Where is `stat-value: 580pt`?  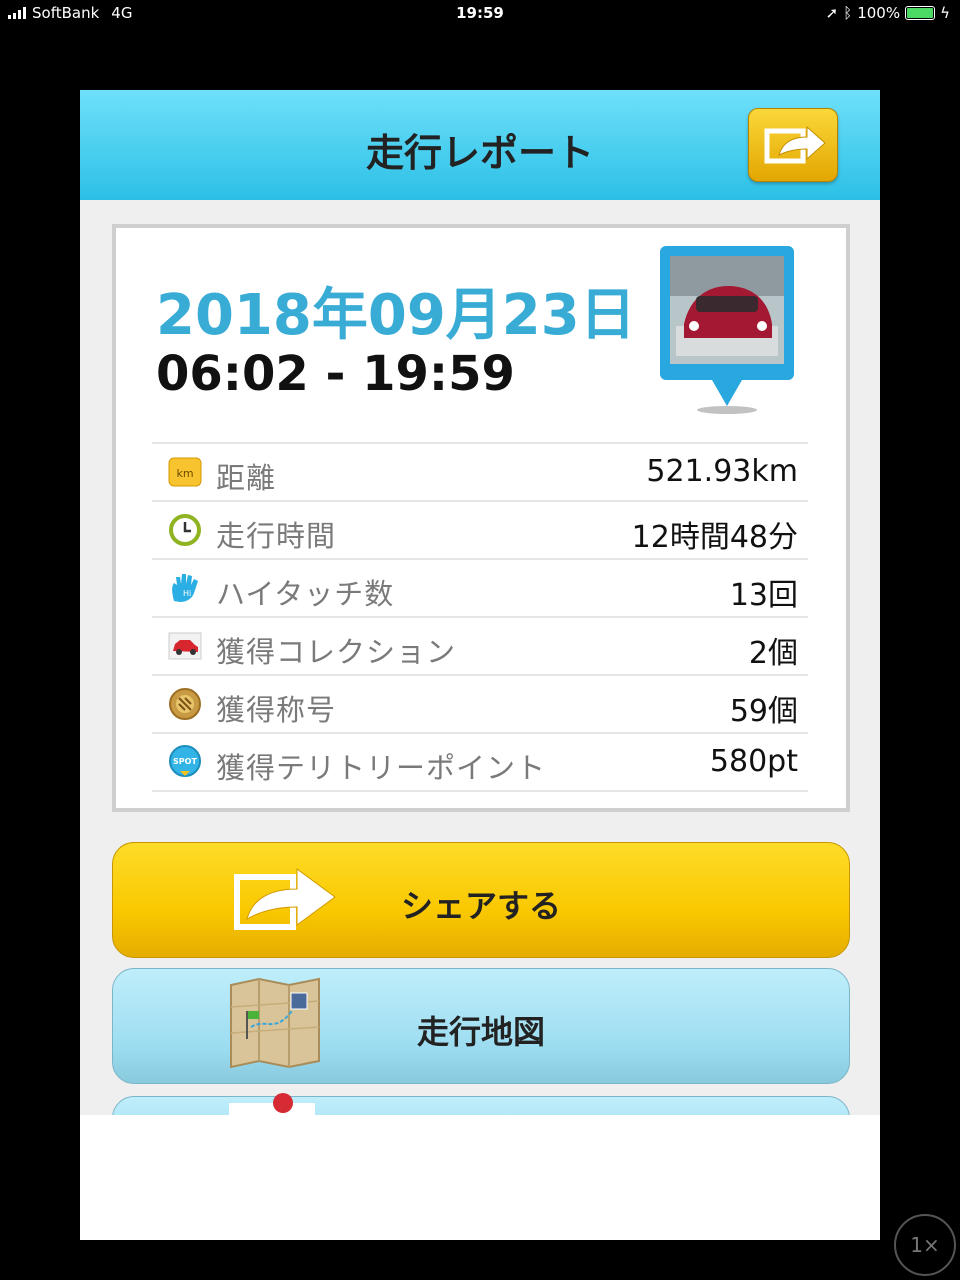
stat-value: 580pt is located at coordinates (753, 761).